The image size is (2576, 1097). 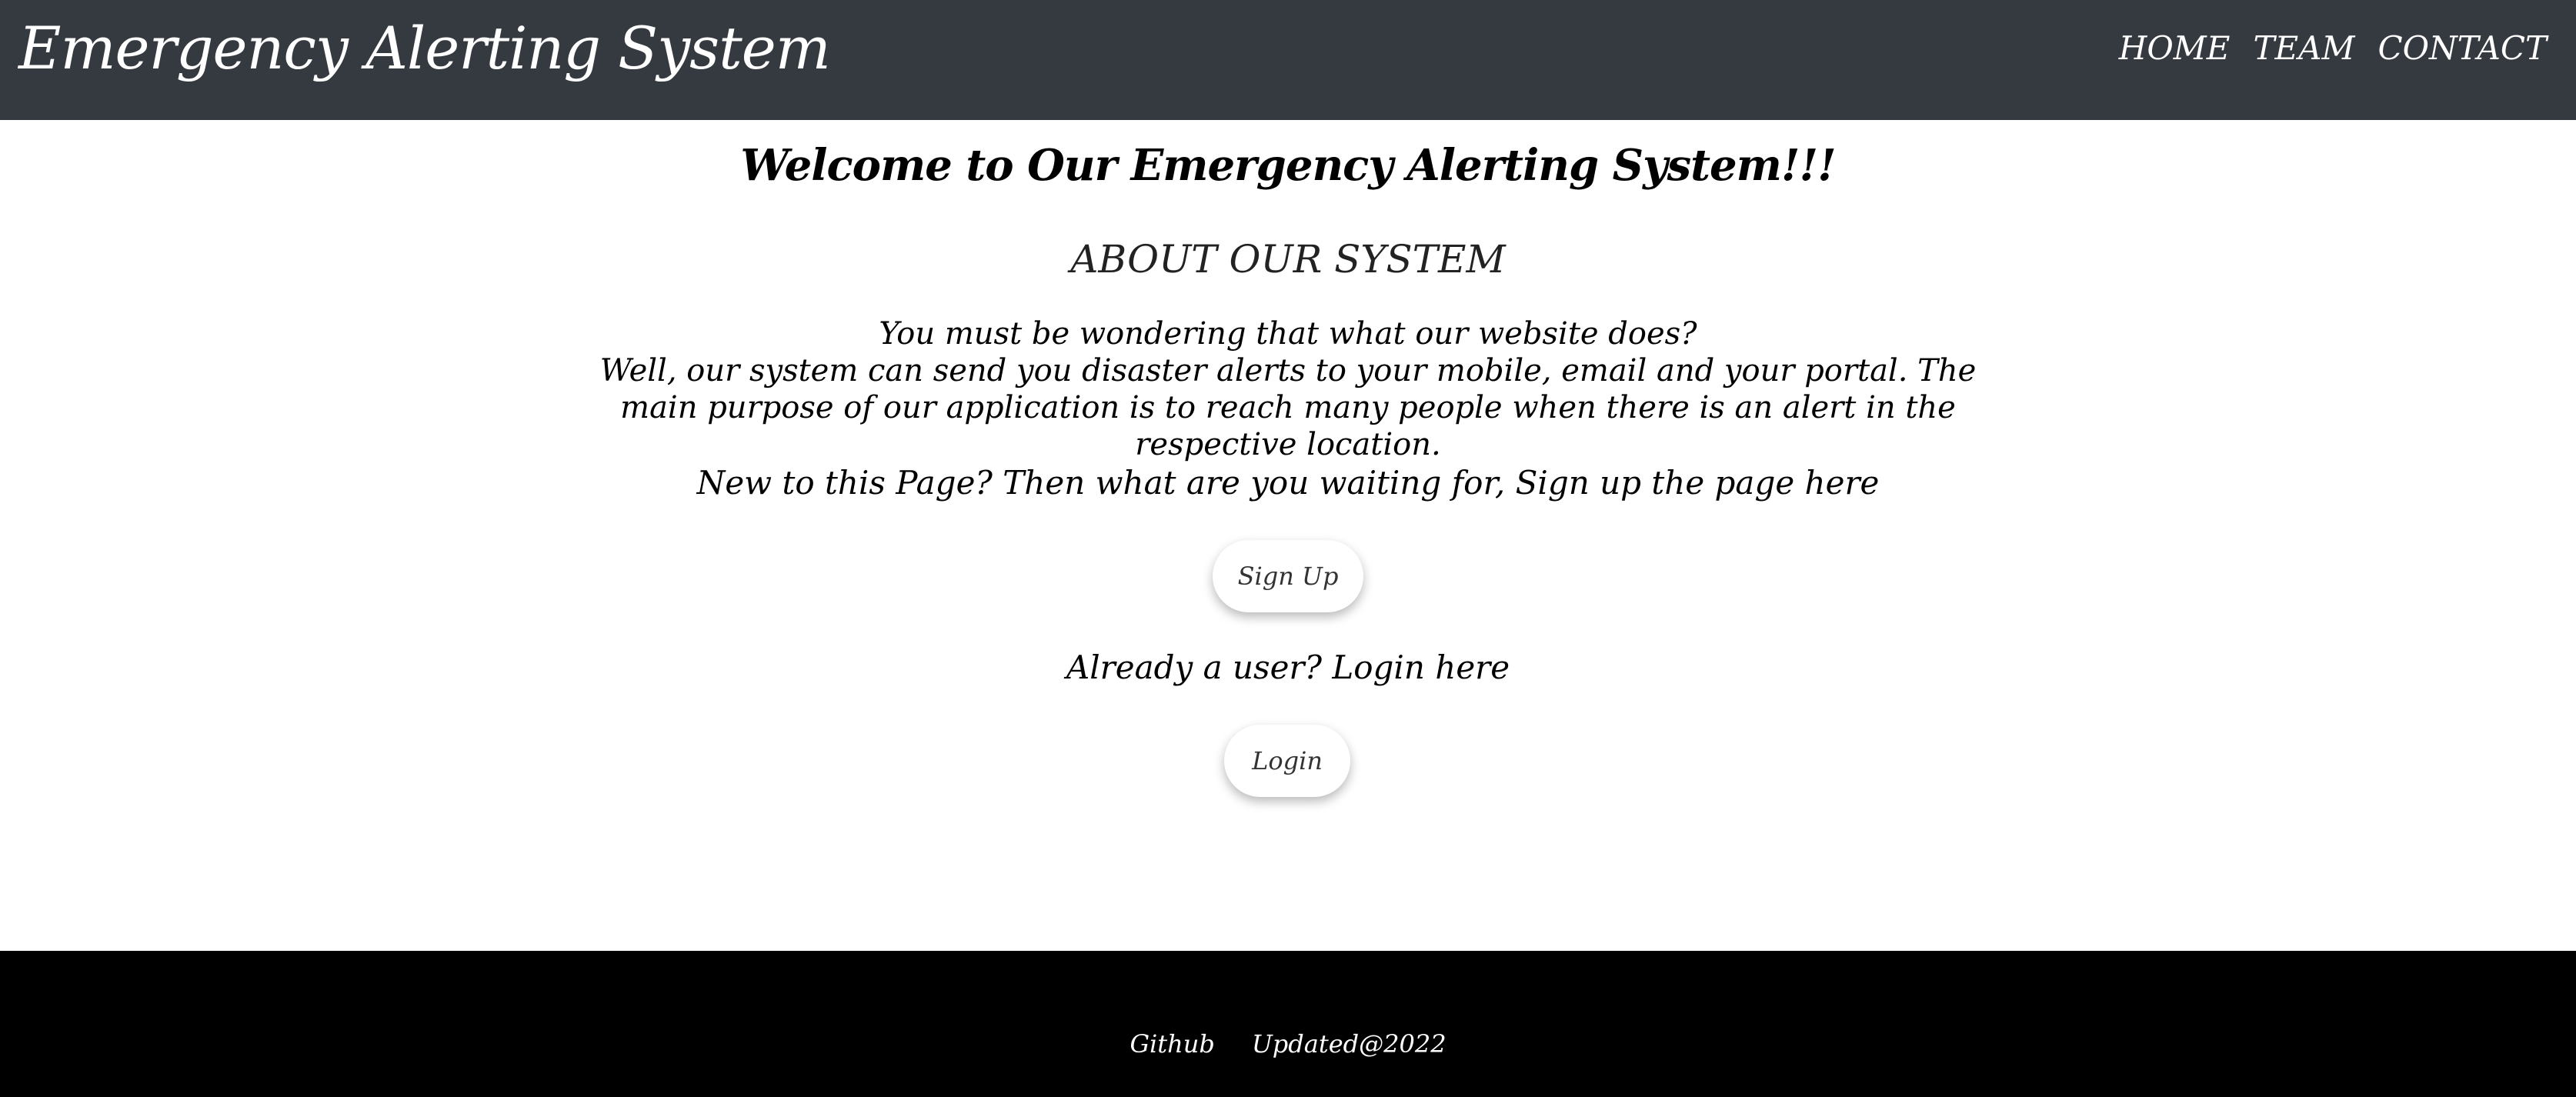 I want to click on nav-contact-link: CONTACT, so click(x=2462, y=48).